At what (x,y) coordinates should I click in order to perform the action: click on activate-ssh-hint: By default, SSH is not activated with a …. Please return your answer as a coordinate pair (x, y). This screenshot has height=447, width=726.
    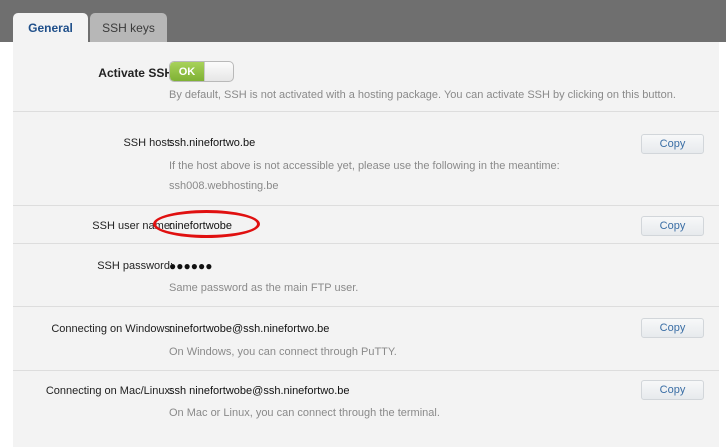
    Looking at the image, I should click on (422, 95).